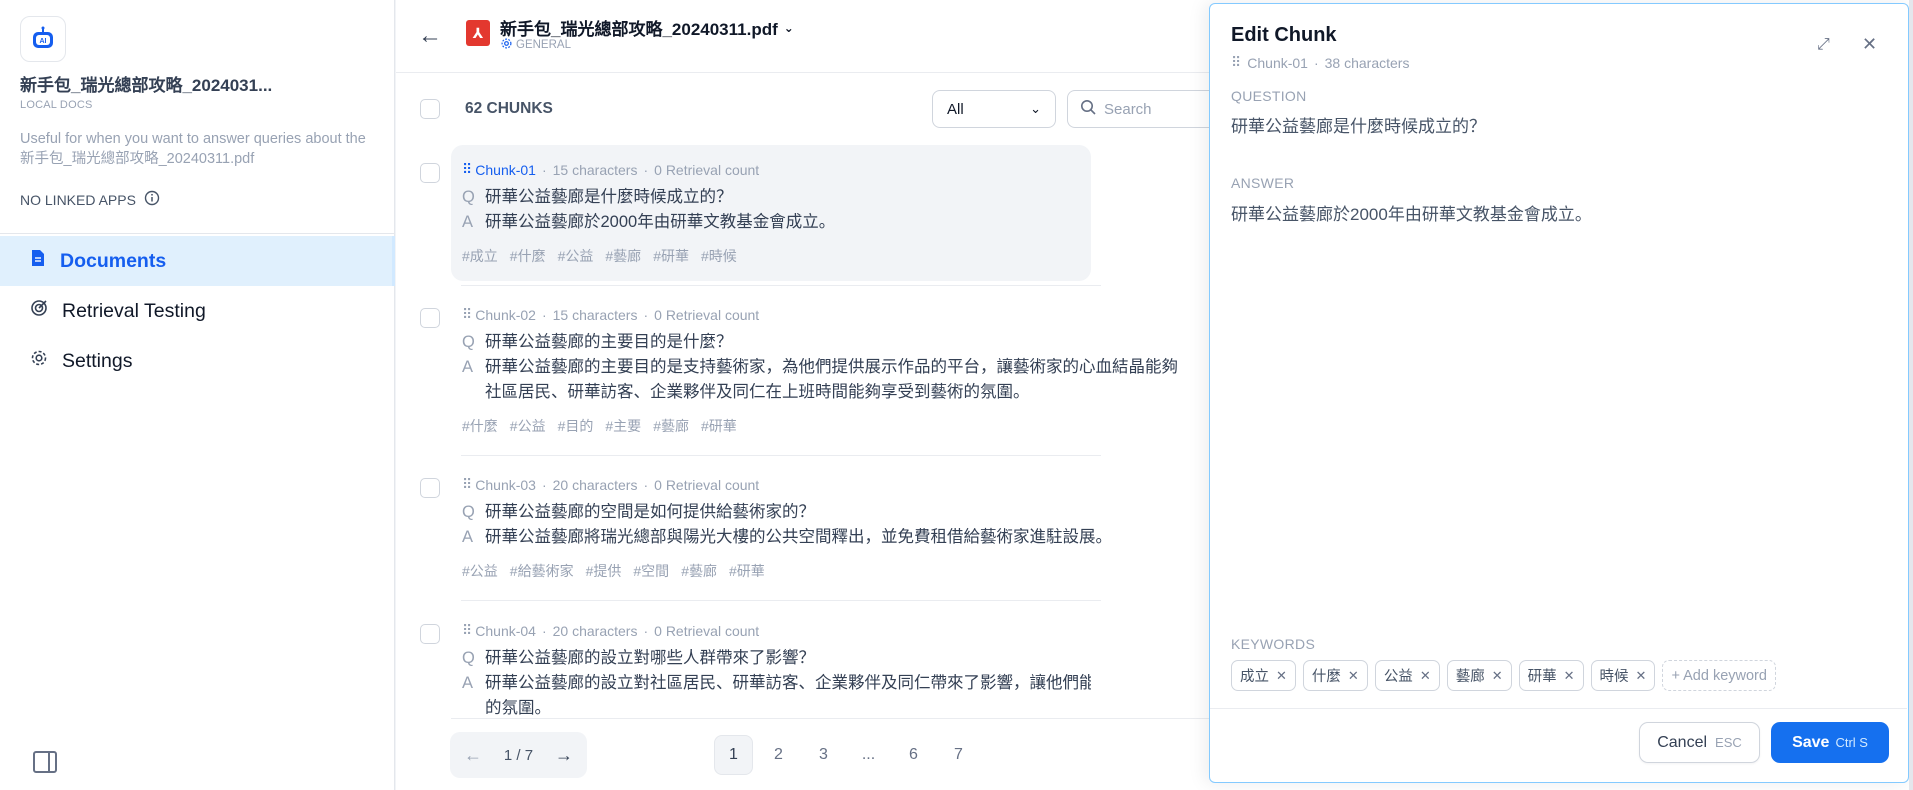  What do you see at coordinates (994, 109) in the screenshot?
I see `filter-select: All ⌄` at bounding box center [994, 109].